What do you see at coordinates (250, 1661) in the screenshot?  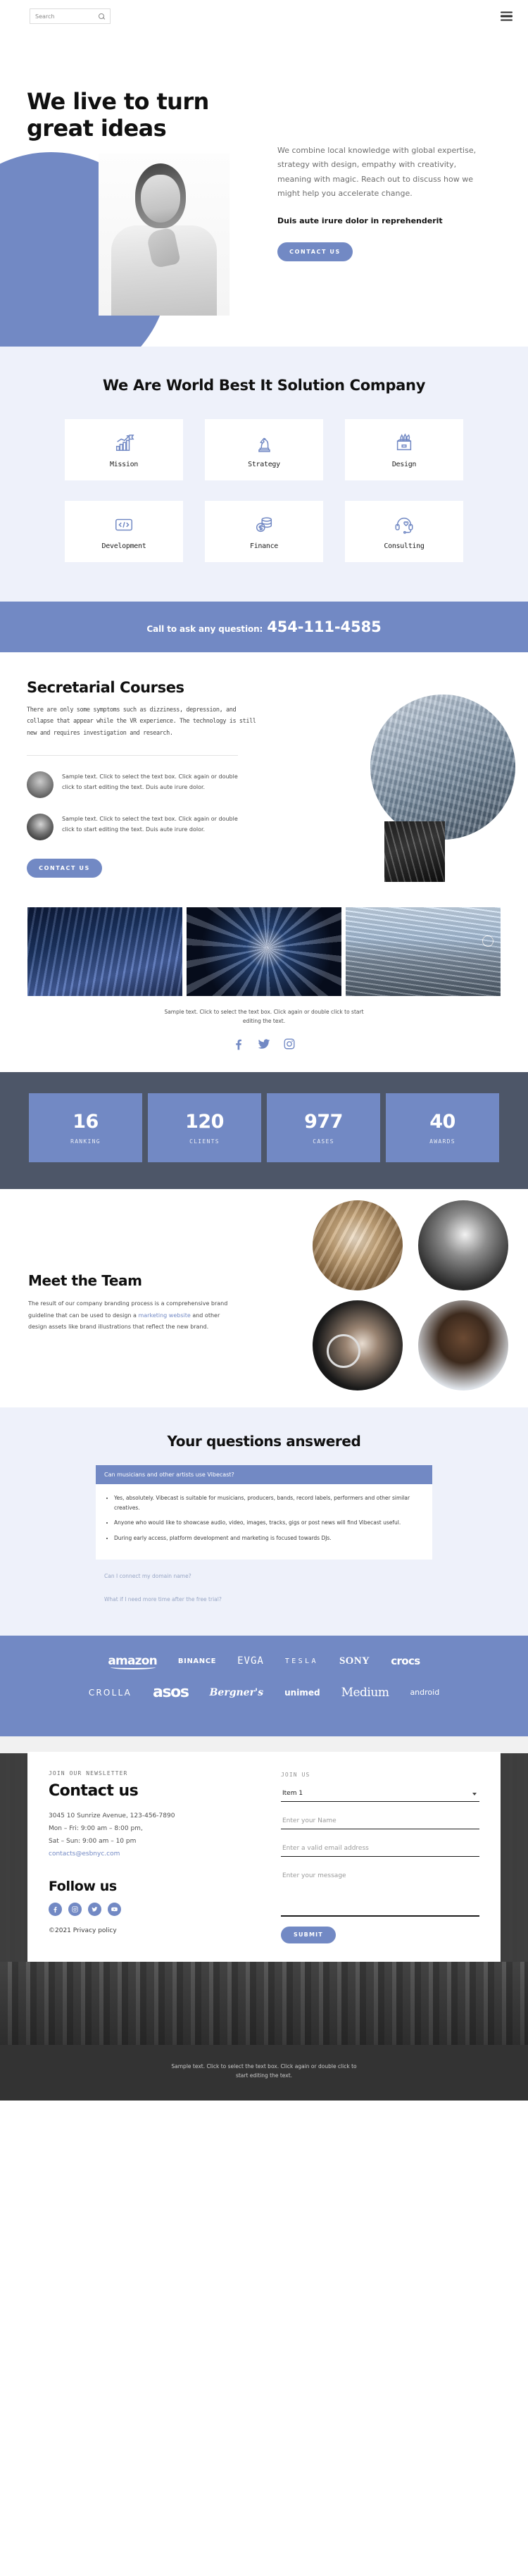 I see `brand-logo-evga: EVGA` at bounding box center [250, 1661].